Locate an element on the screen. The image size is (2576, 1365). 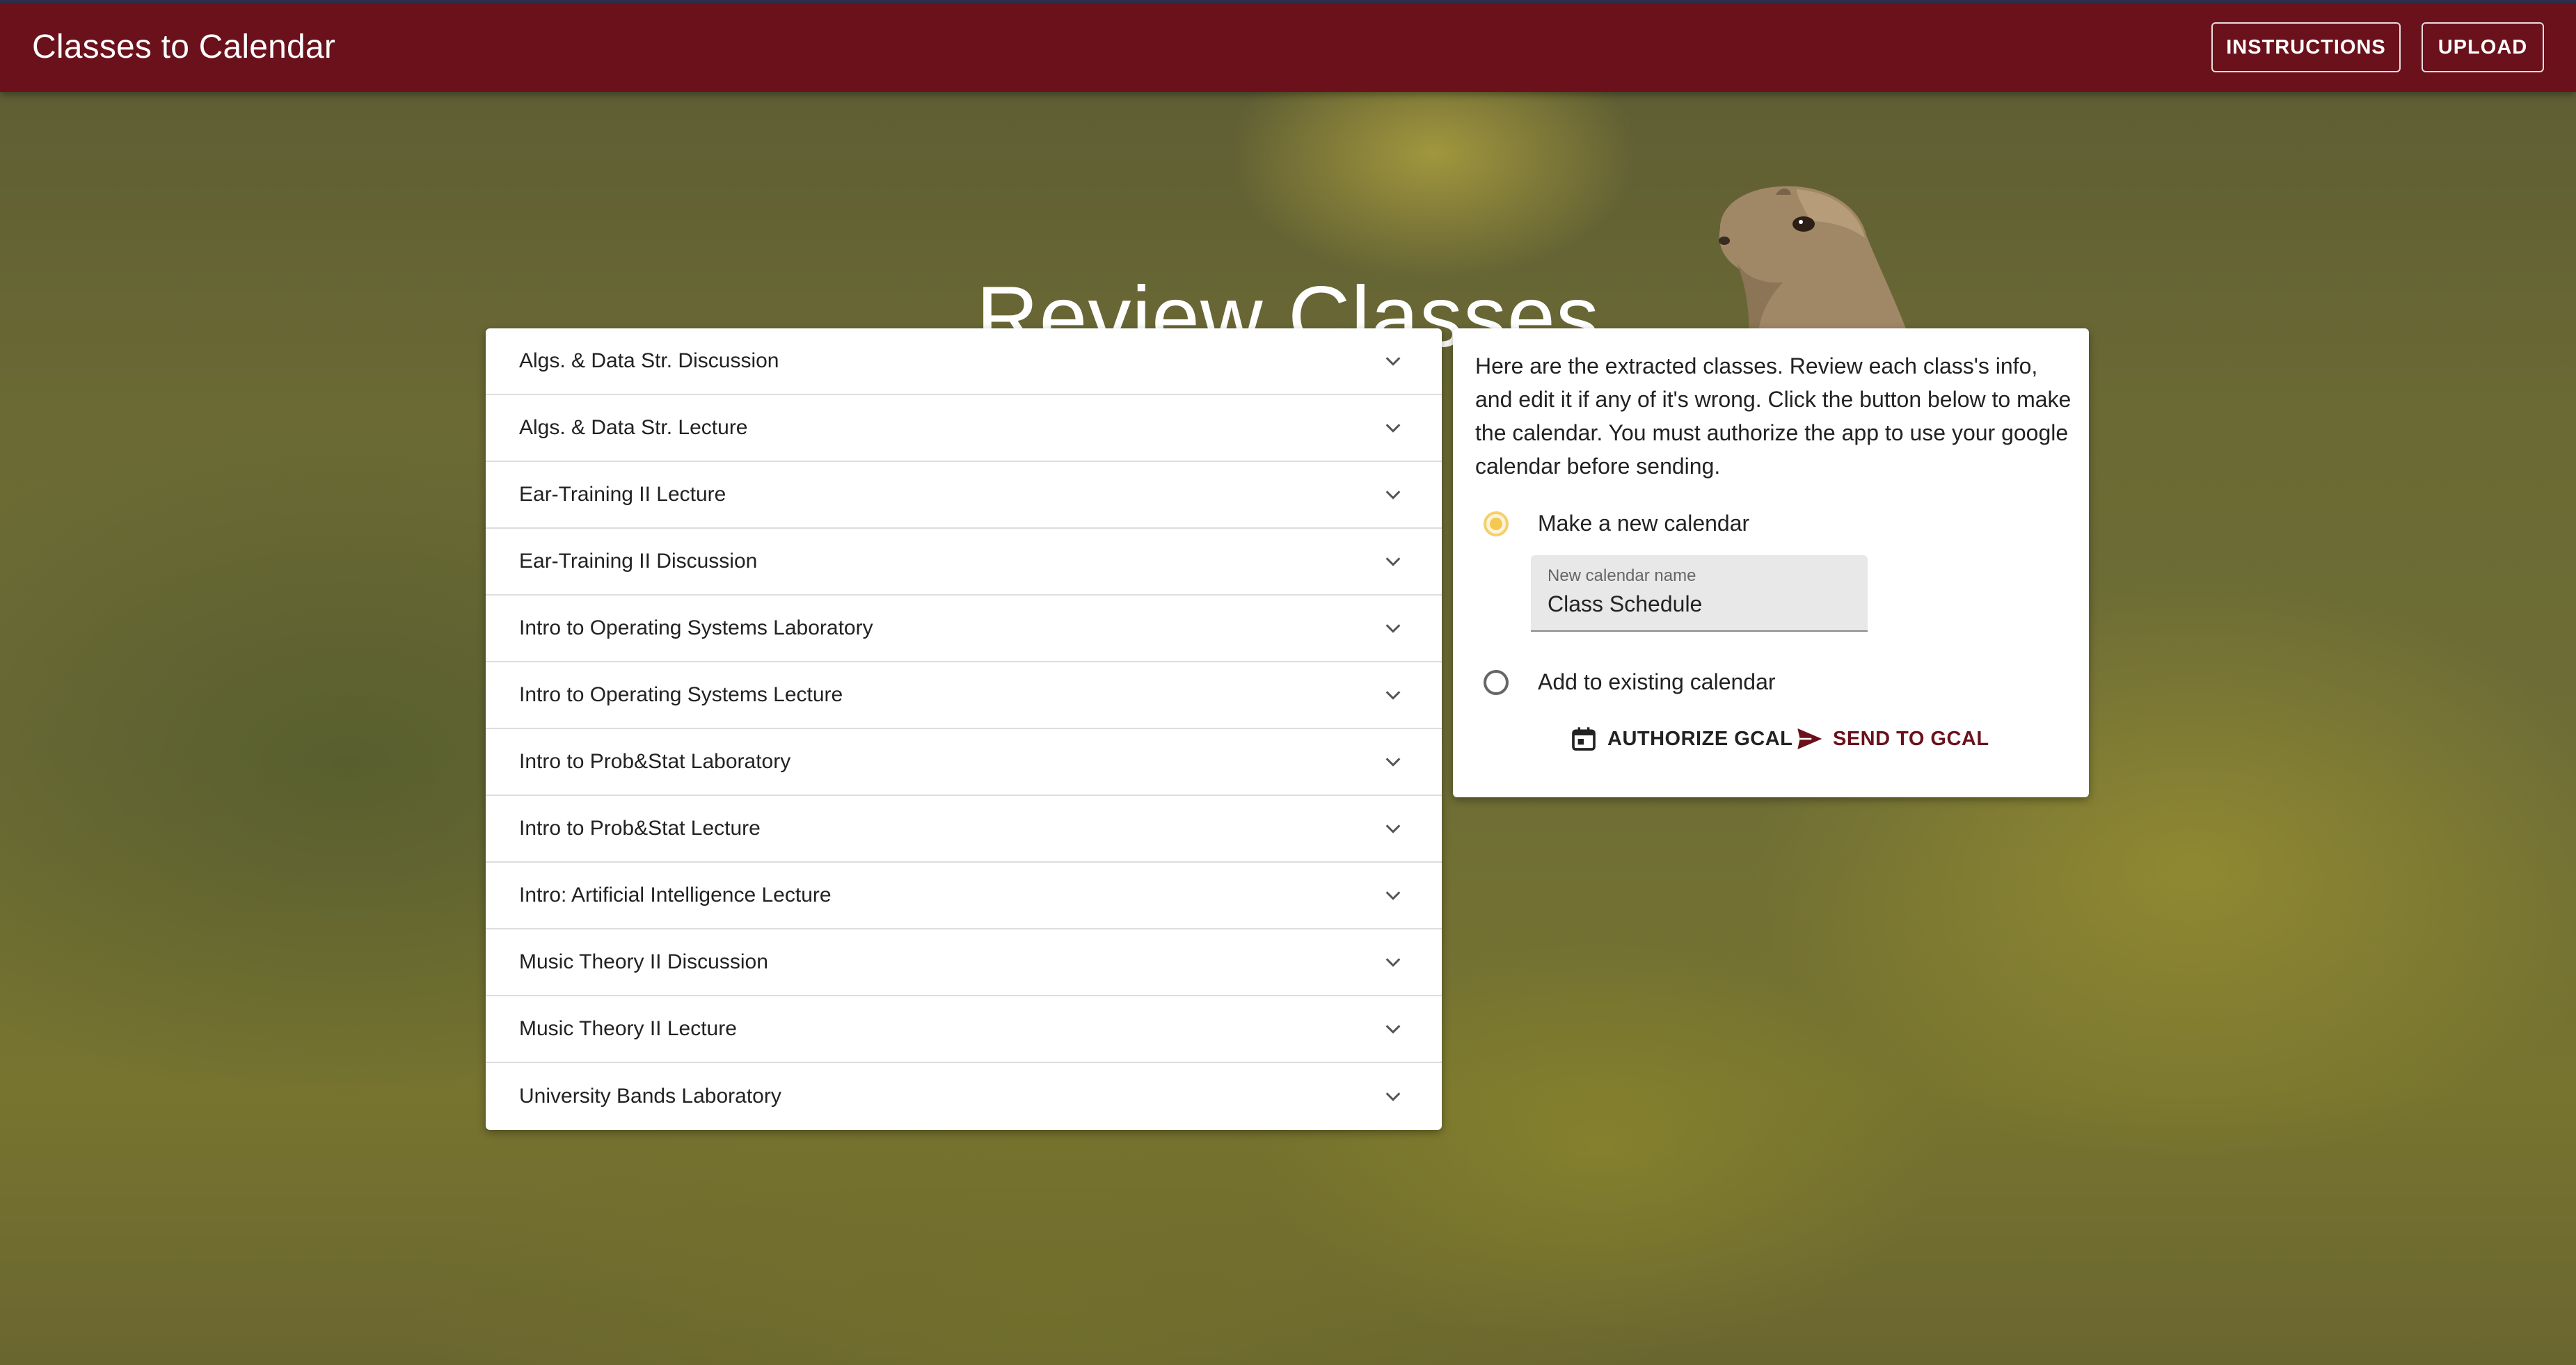
class-item-label: Music Theory II Lecture is located at coordinates (628, 1028).